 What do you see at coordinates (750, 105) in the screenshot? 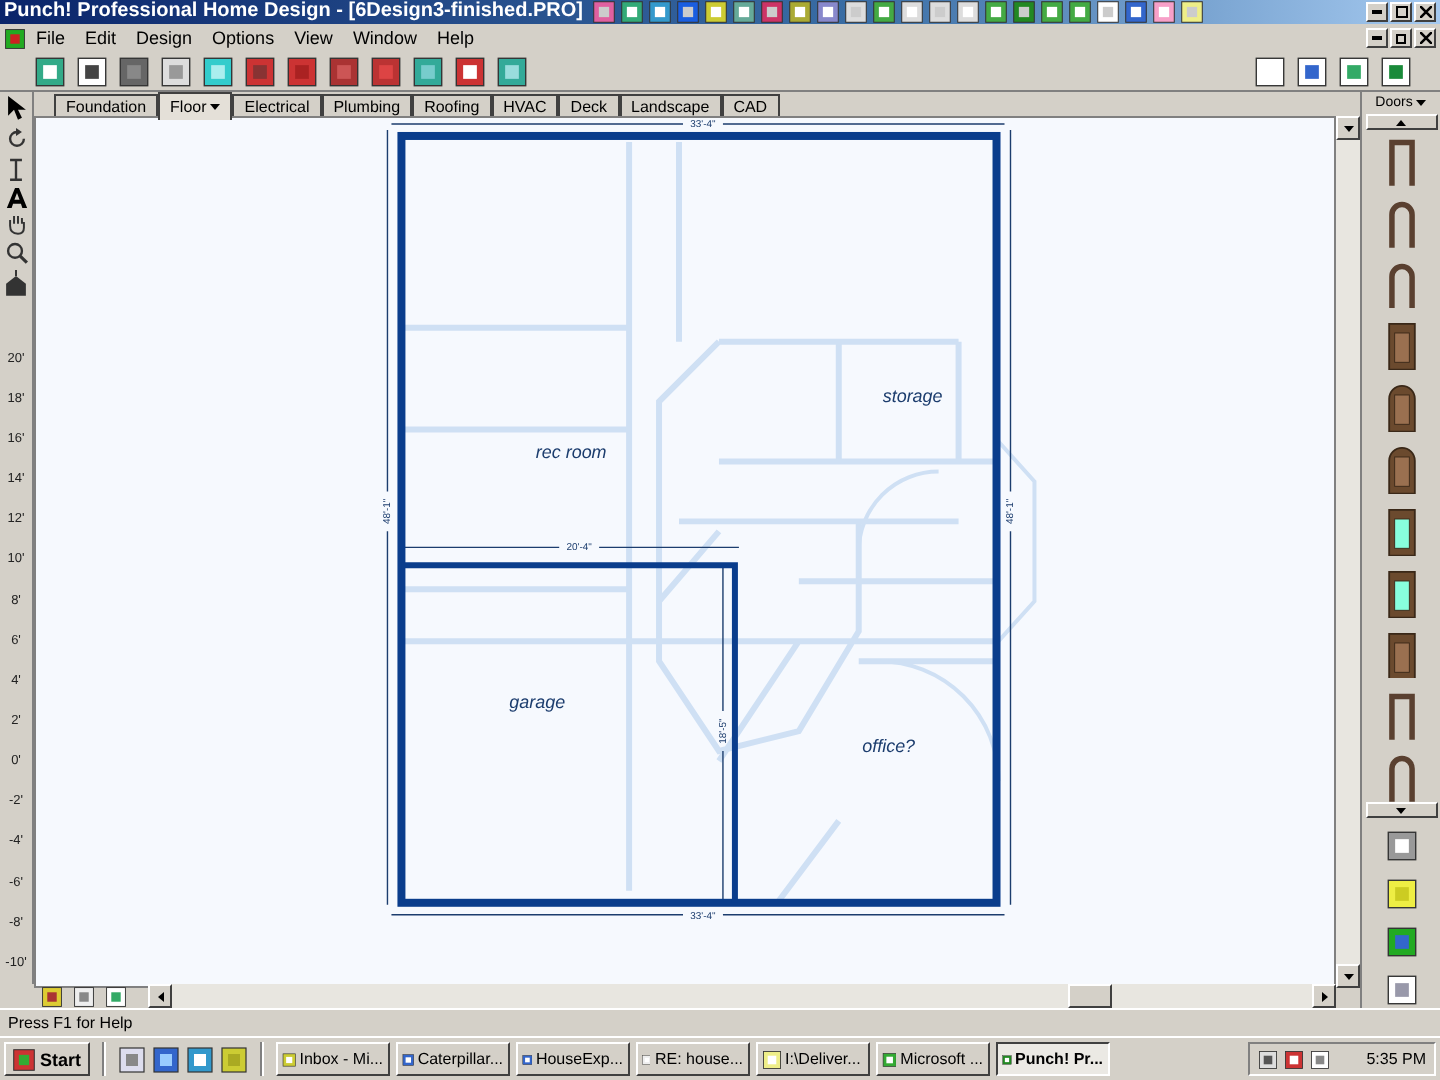
I see `tab: CAD` at bounding box center [750, 105].